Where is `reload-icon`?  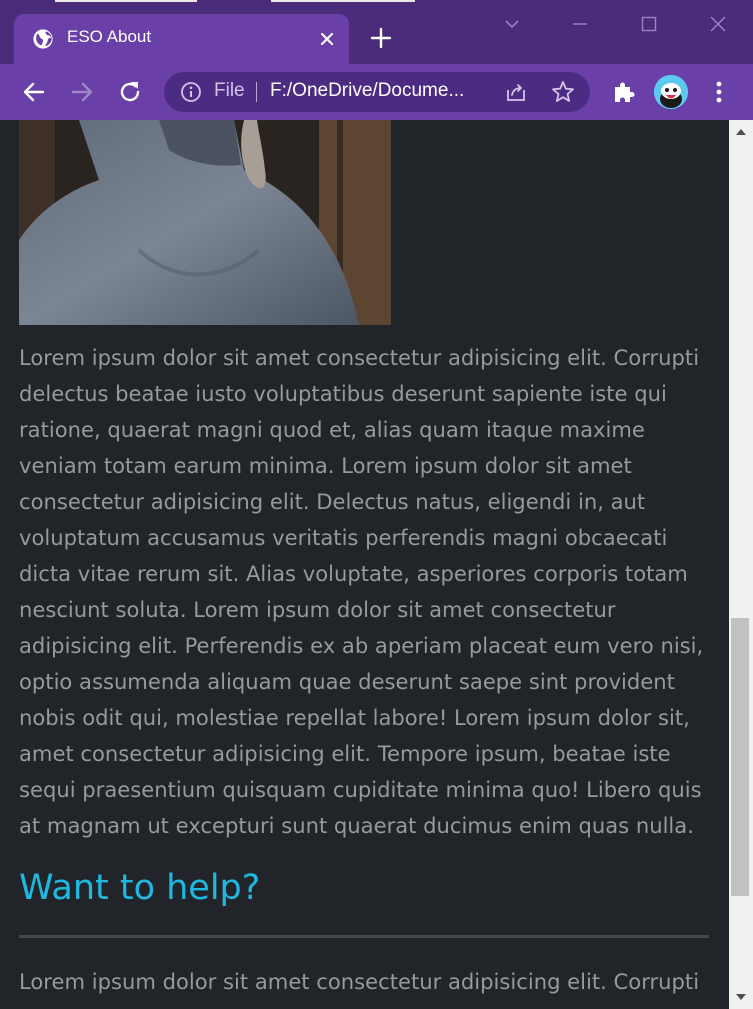
reload-icon is located at coordinates (130, 92).